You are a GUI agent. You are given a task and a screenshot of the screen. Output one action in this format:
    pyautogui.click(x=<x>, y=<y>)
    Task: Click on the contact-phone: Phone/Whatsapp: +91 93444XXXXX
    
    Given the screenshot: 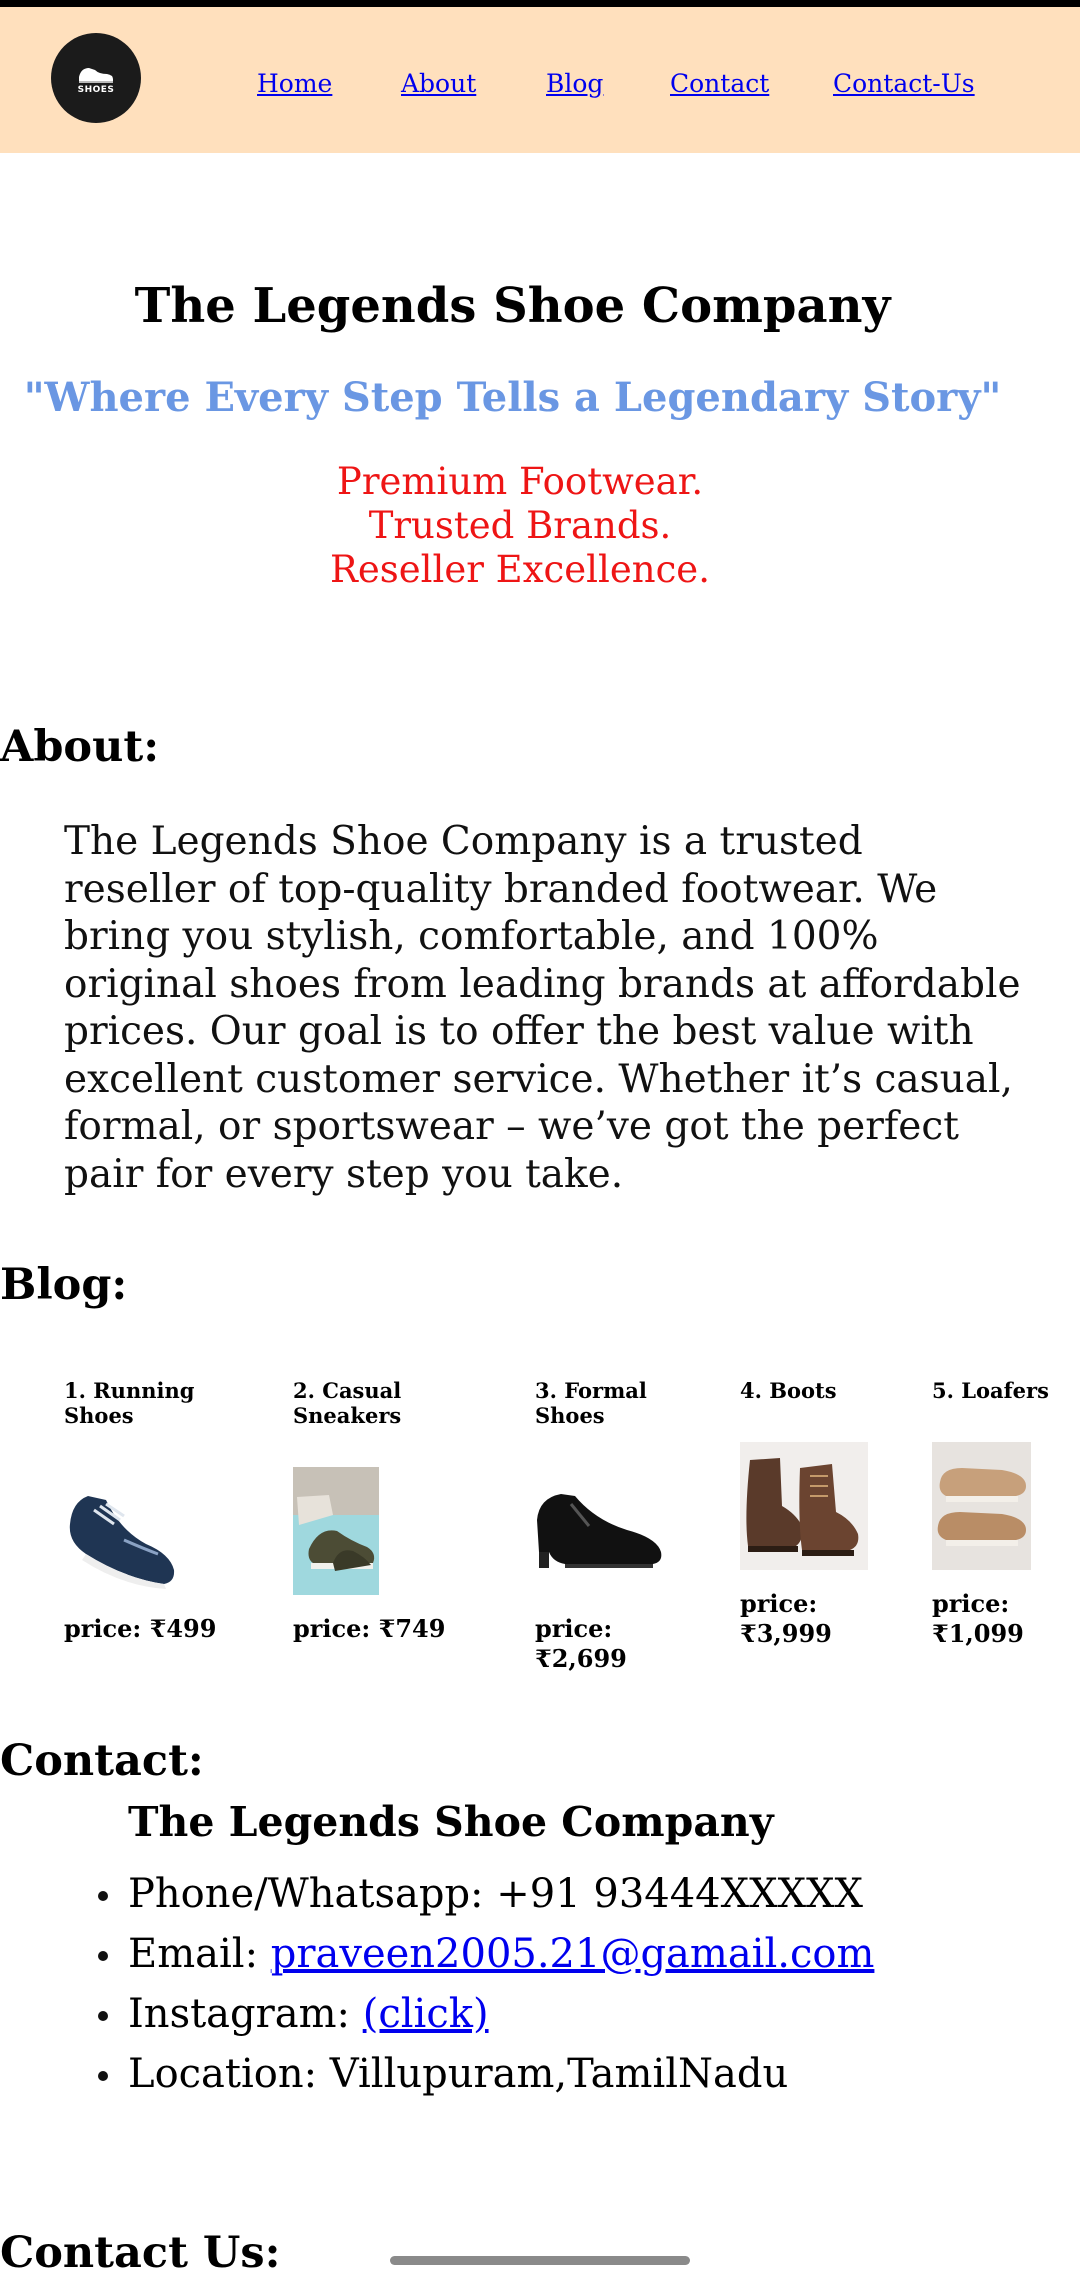 What is the action you would take?
    pyautogui.click(x=485, y=1894)
    